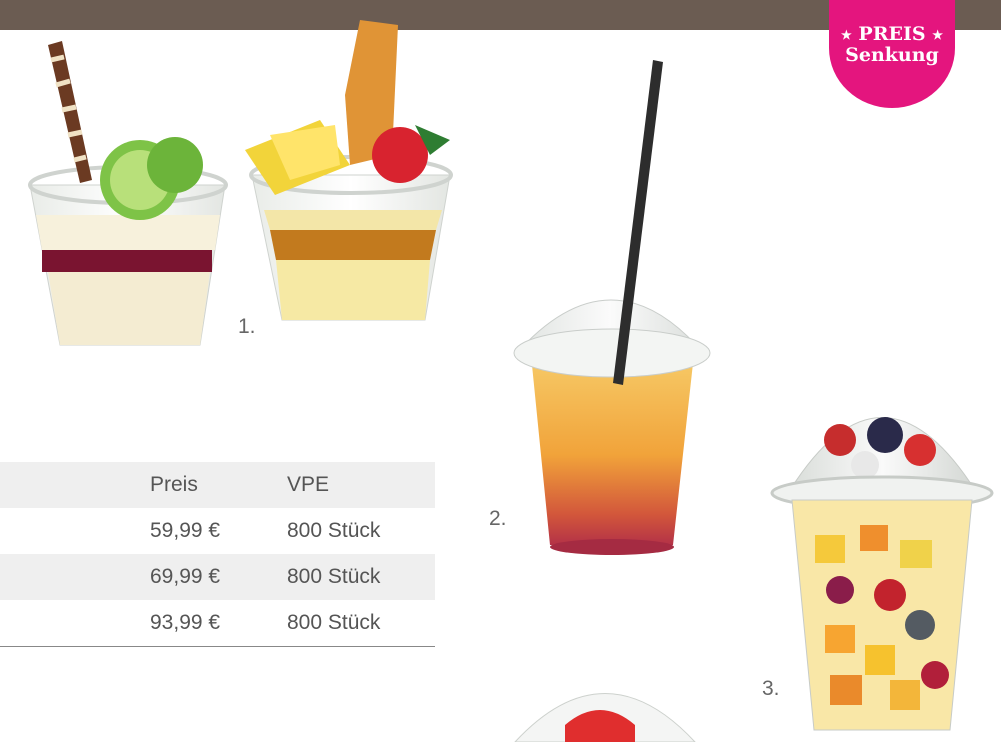 The height and width of the screenshot is (742, 1001). Describe the element at coordinates (128, 193) in the screenshot. I see `dessert-cup-left` at that location.